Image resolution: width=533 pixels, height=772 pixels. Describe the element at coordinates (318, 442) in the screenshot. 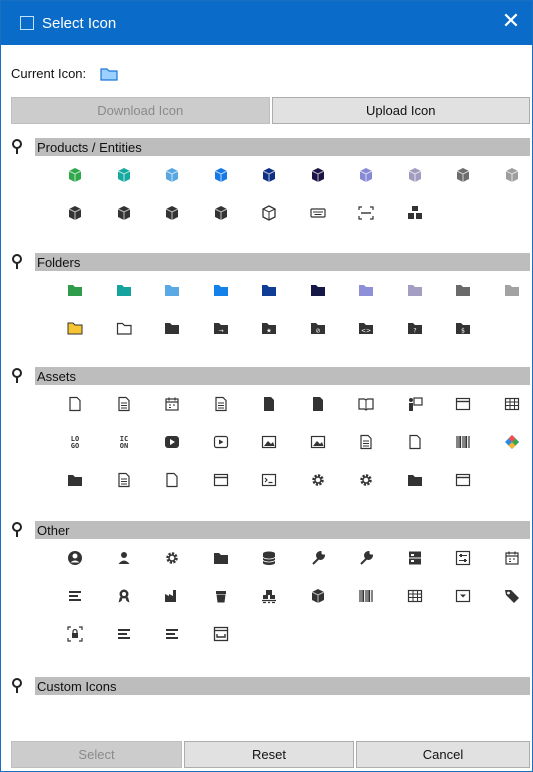

I see `images-icon` at that location.